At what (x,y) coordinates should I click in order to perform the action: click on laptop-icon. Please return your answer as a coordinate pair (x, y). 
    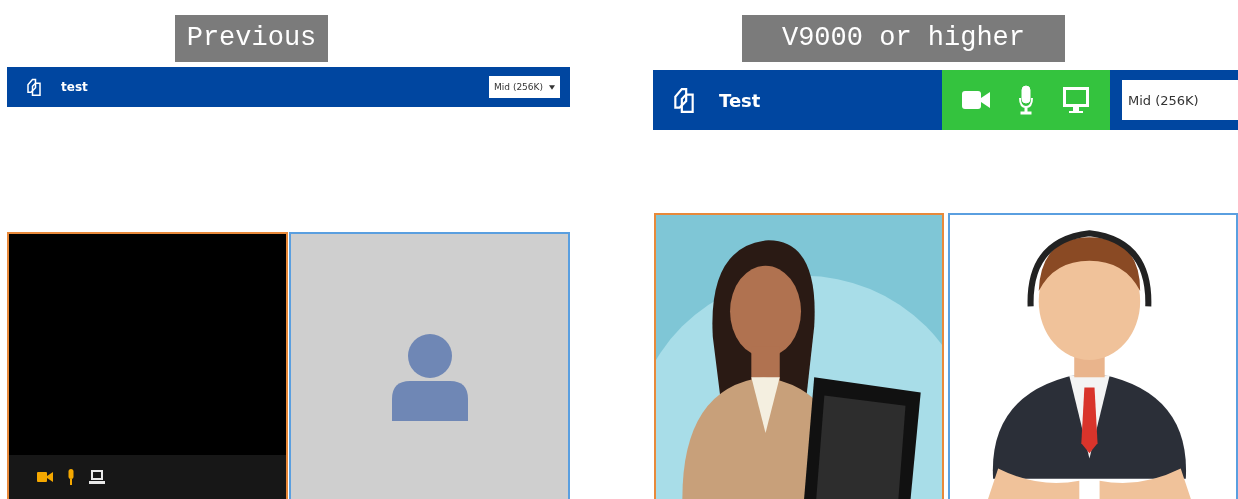
    Looking at the image, I should click on (97, 477).